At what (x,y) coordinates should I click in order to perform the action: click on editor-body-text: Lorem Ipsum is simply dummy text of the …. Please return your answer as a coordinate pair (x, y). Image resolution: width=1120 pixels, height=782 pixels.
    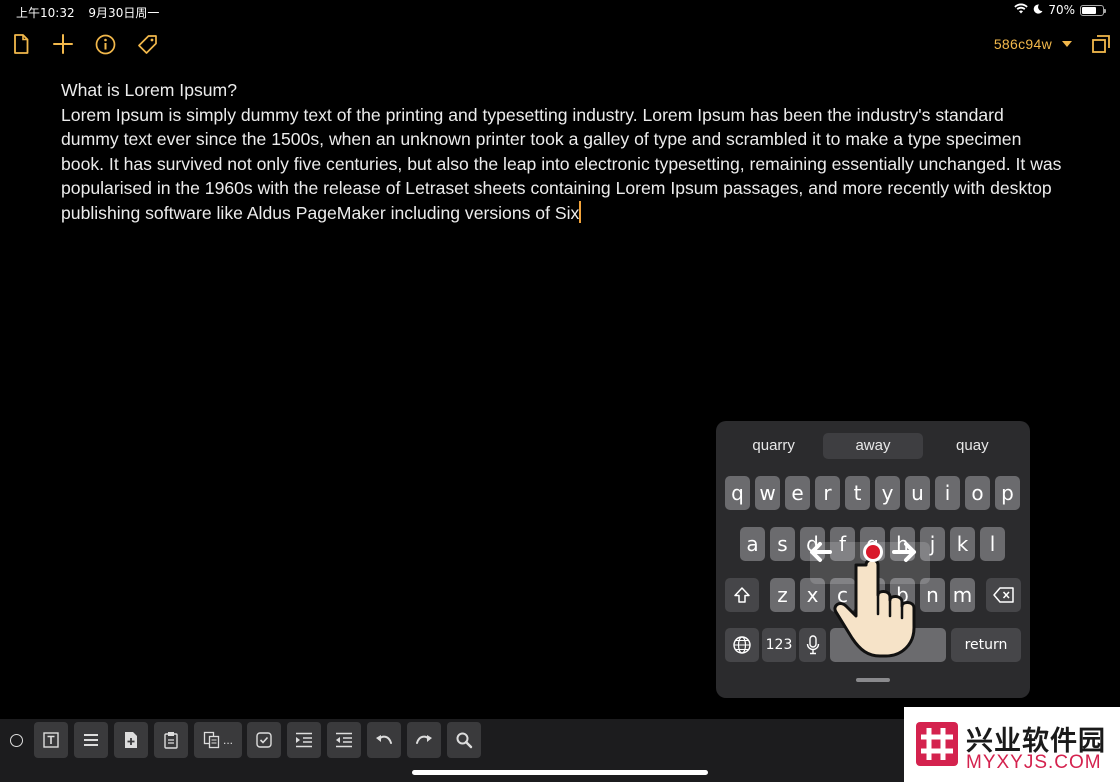
    Looking at the image, I should click on (561, 163).